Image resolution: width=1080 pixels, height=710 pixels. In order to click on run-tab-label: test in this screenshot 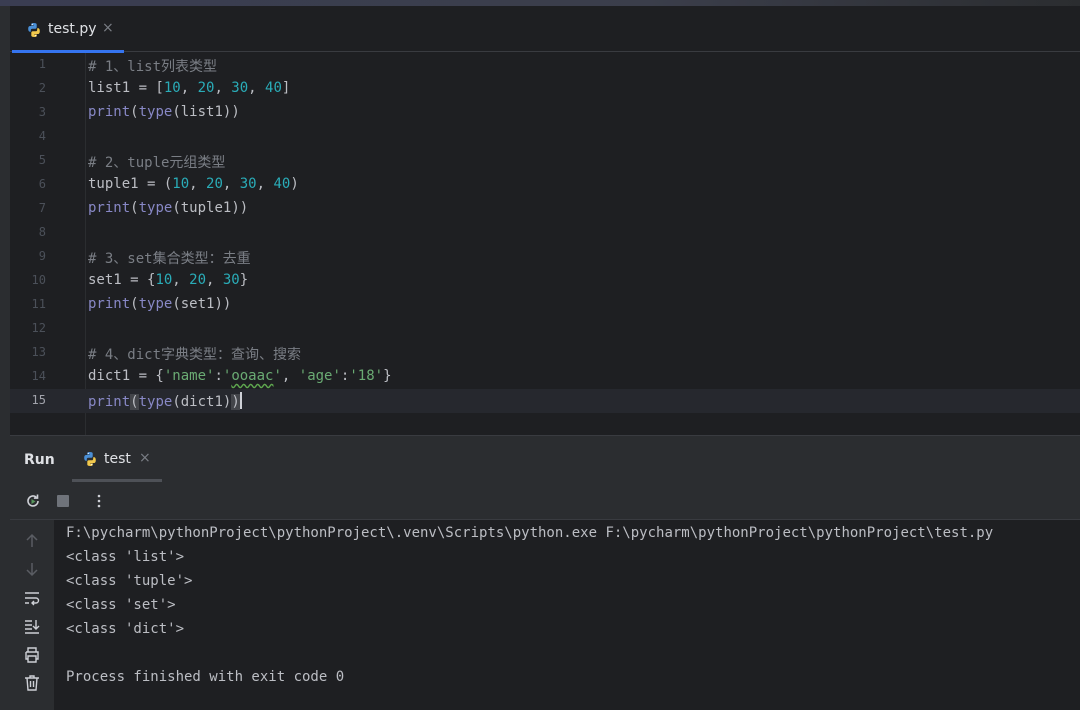, I will do `click(117, 459)`.